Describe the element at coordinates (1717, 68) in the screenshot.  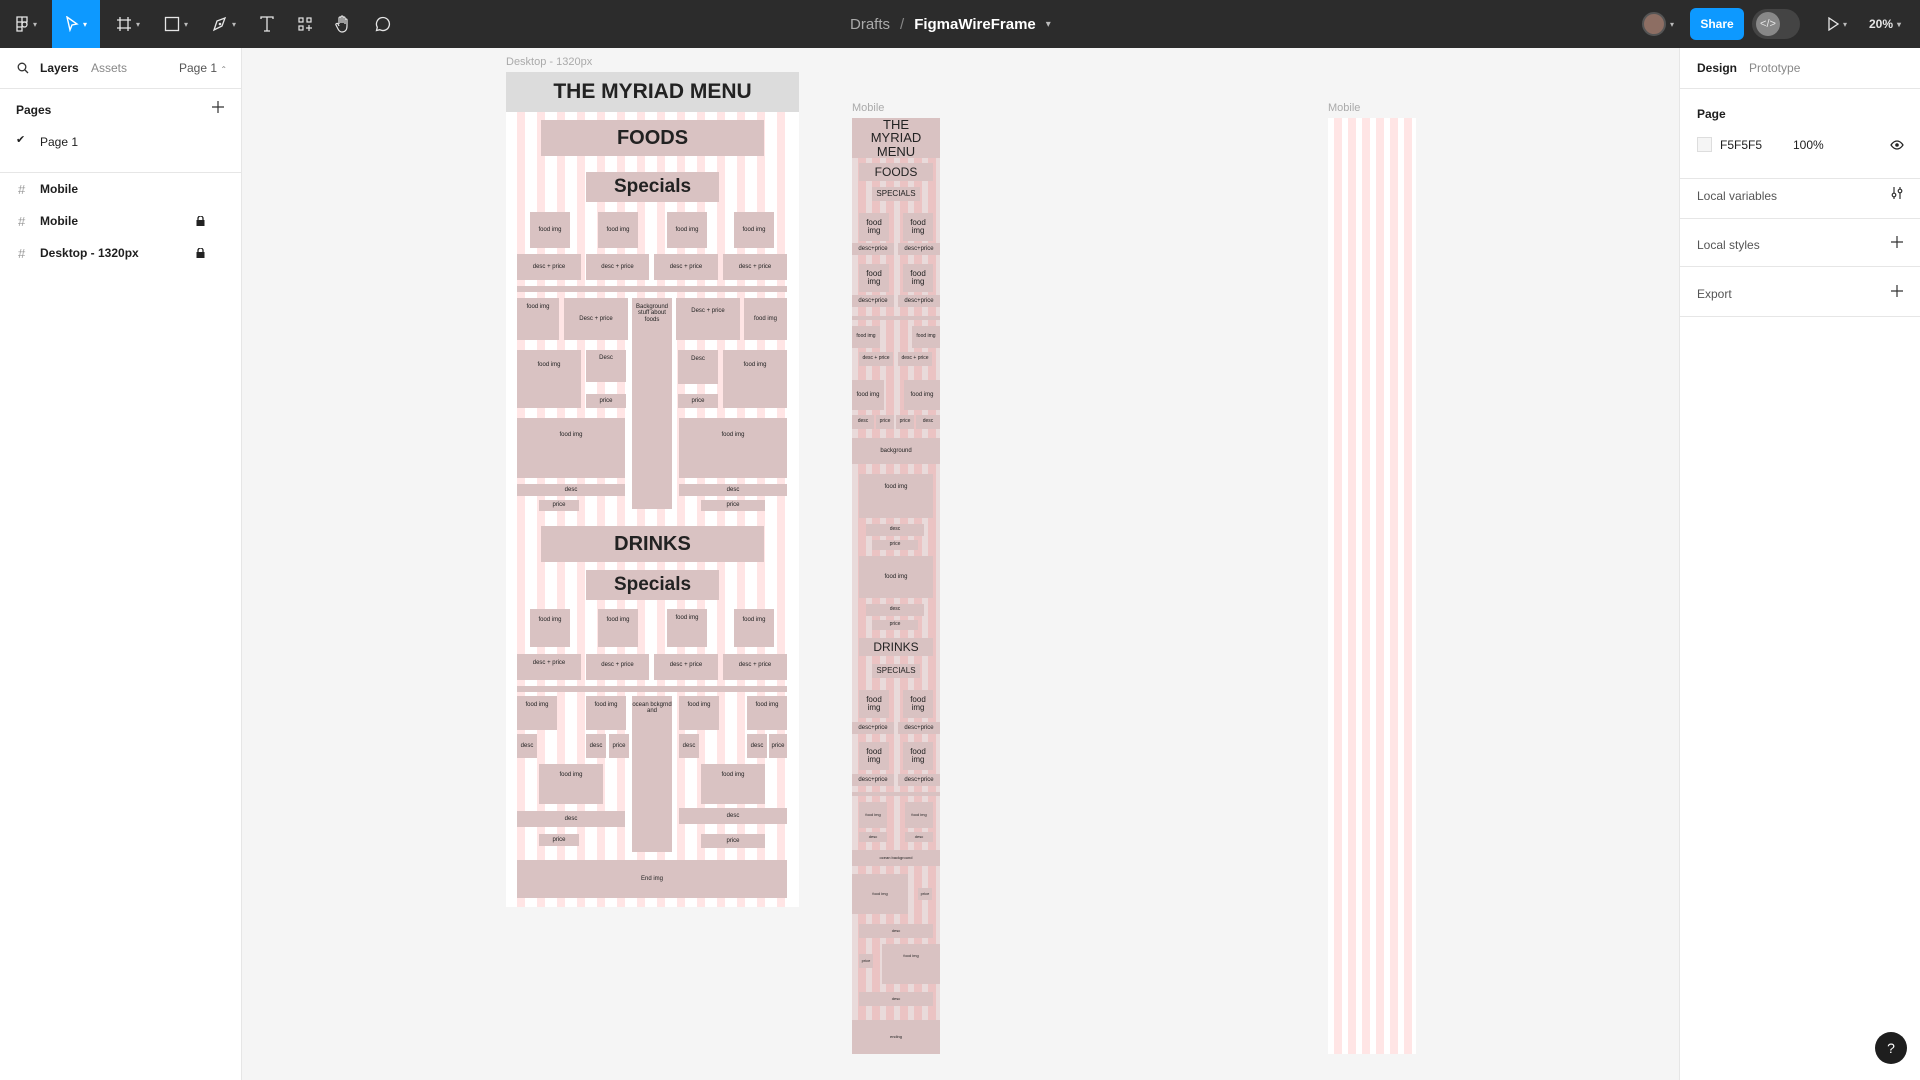
I see `tab-design: Design` at that location.